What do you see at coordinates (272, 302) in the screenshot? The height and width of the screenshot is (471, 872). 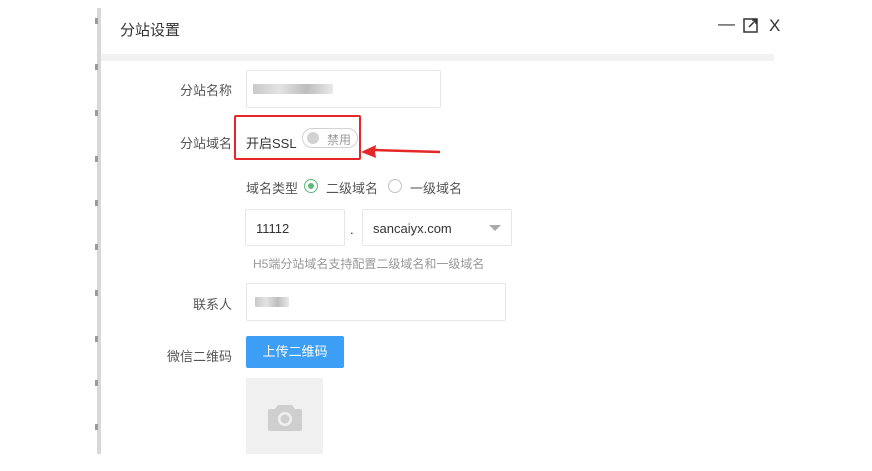 I see `contact-value-redacted` at bounding box center [272, 302].